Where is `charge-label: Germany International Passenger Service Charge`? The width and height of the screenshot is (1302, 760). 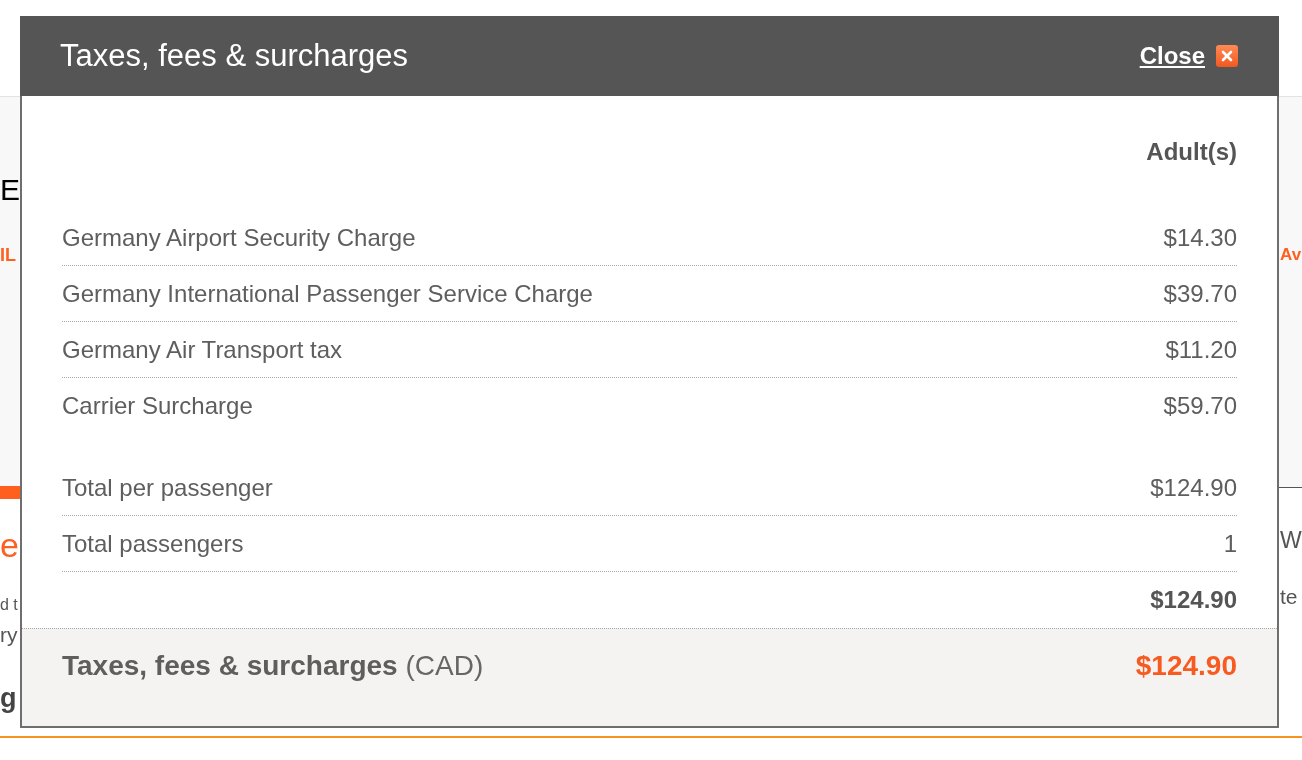 charge-label: Germany International Passenger Service Charge is located at coordinates (327, 293).